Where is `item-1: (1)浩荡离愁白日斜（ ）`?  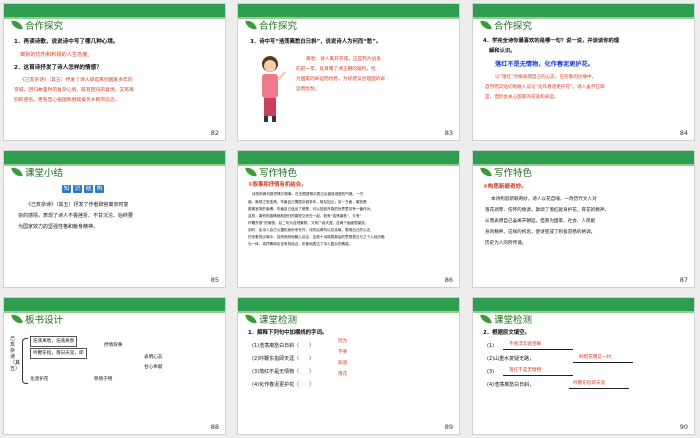 item-1: (1)浩荡离愁白日斜（ ） is located at coordinates (283, 346).